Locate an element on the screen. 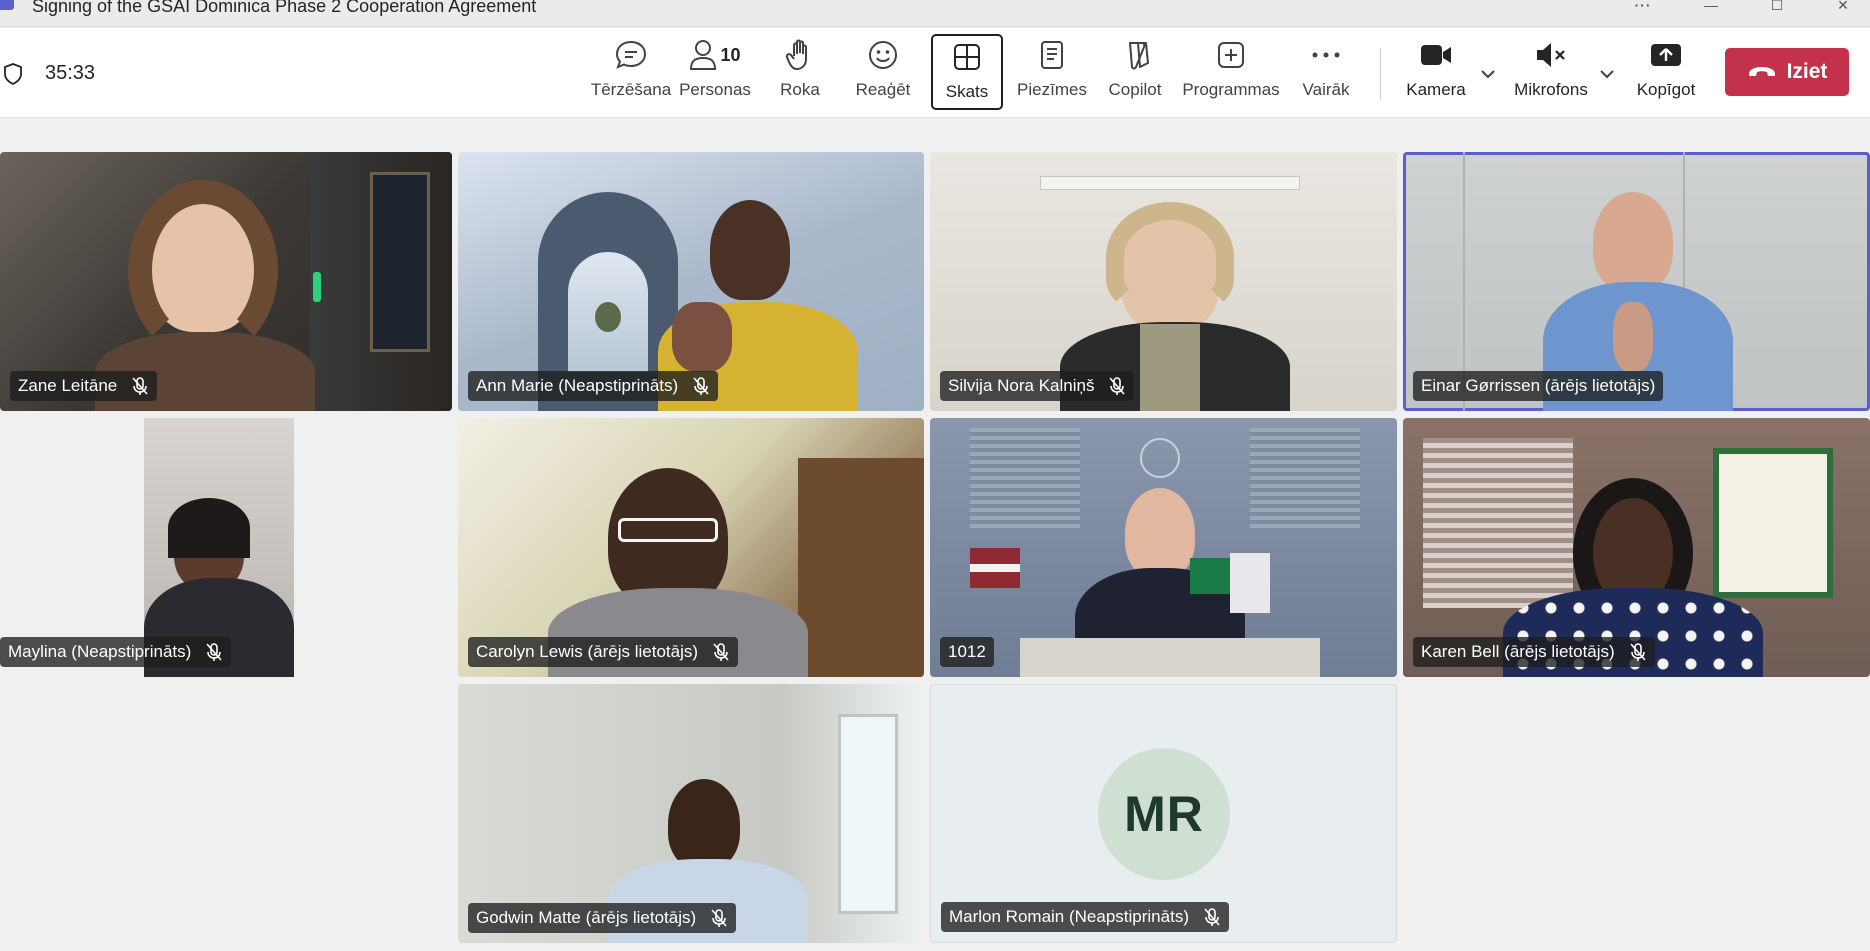  chat-icon is located at coordinates (631, 54).